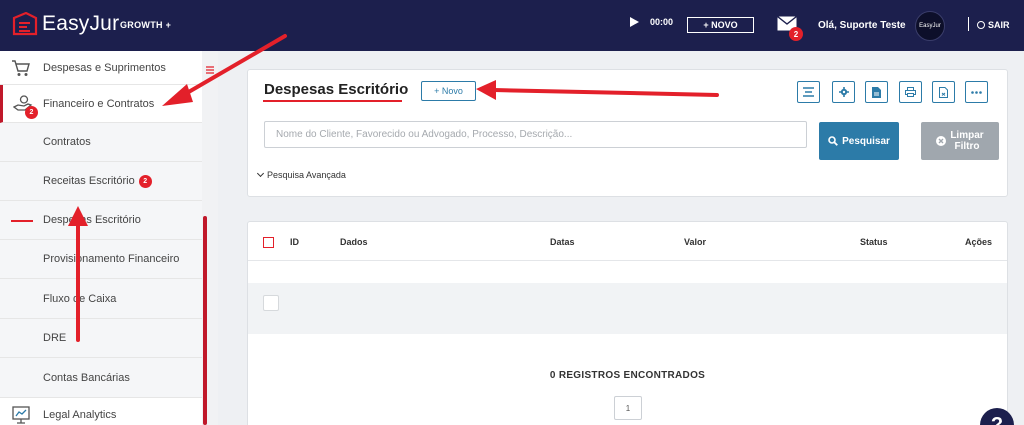 Image resolution: width=1024 pixels, height=425 pixels. I want to click on search-button-label: Pesquisar, so click(866, 141).